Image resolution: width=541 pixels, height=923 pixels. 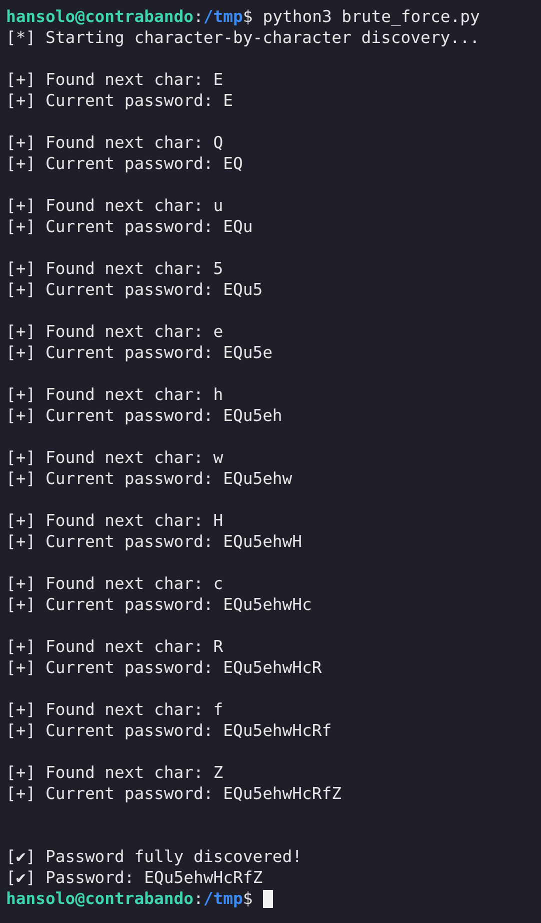 What do you see at coordinates (149, 478) in the screenshot?
I see `output-line: [+] Current password: EQu5ehw` at bounding box center [149, 478].